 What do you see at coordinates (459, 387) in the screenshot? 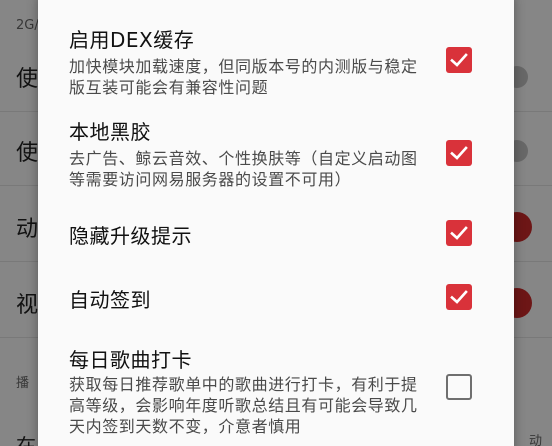
I see `daily-song-checkin-checkbox` at bounding box center [459, 387].